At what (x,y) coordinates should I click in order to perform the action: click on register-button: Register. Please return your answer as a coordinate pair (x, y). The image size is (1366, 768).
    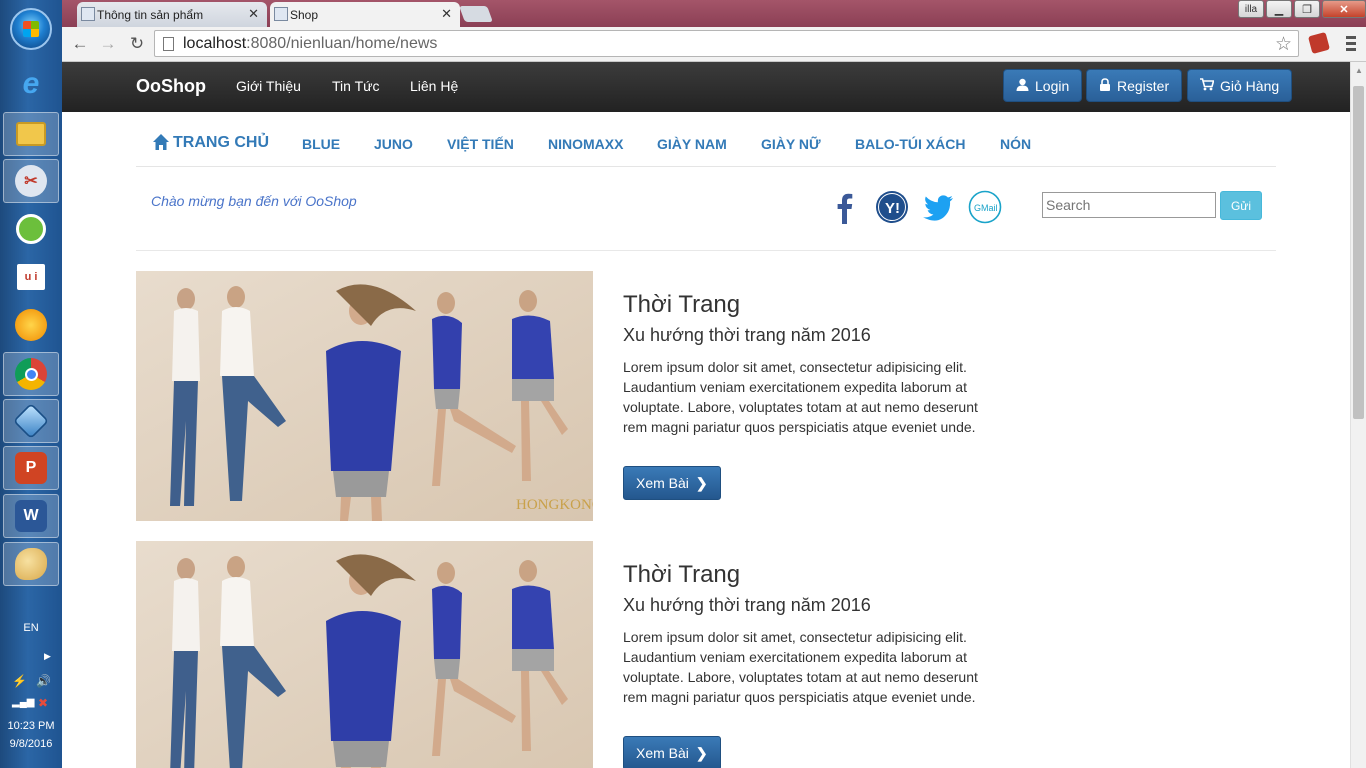
    Looking at the image, I should click on (1134, 85).